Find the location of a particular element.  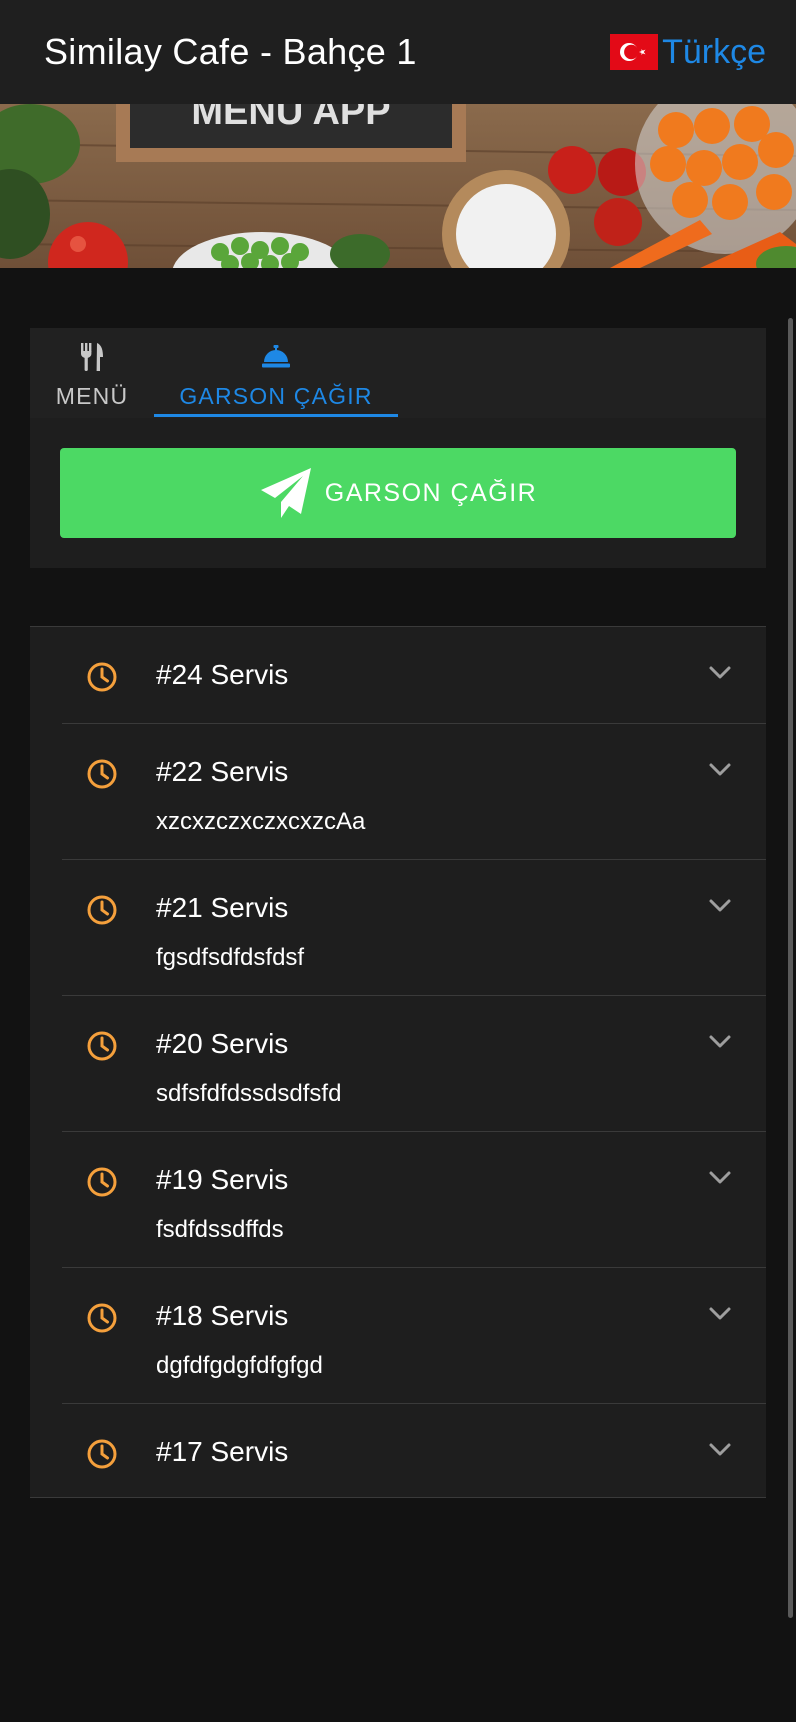

service-request-item: #24 Servis is located at coordinates (398, 675).